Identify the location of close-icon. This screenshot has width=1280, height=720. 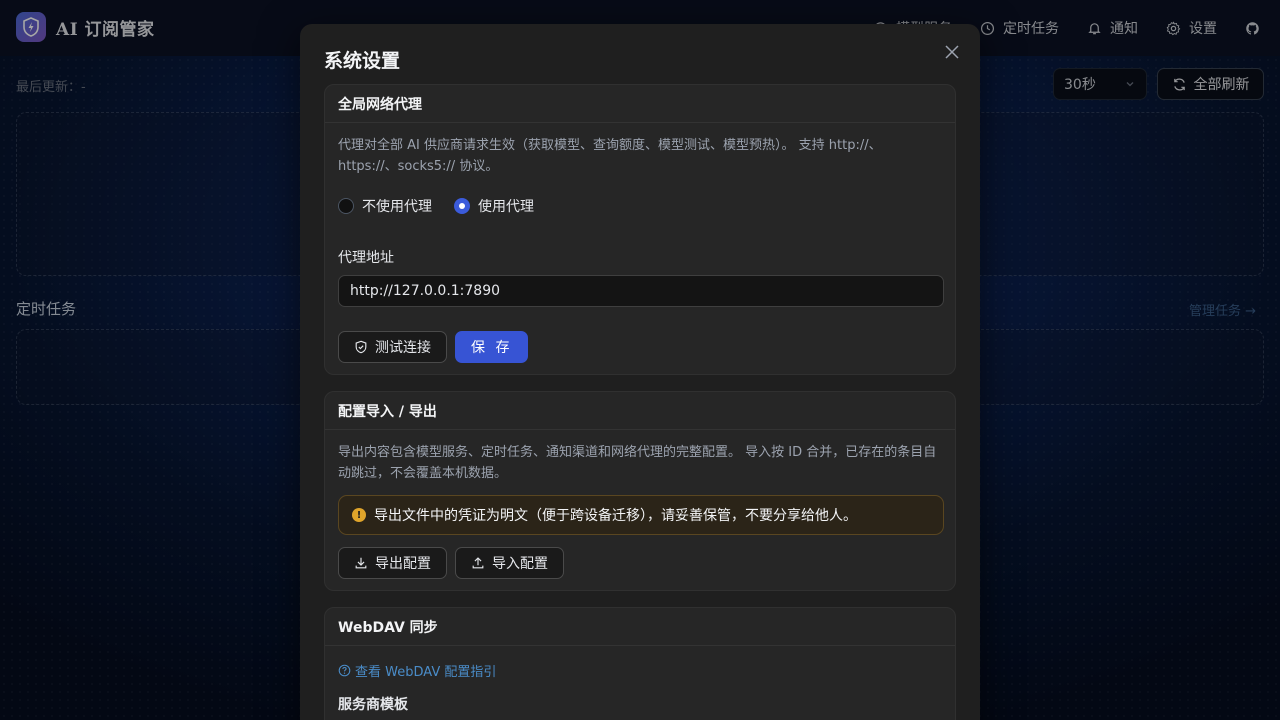
(952, 52).